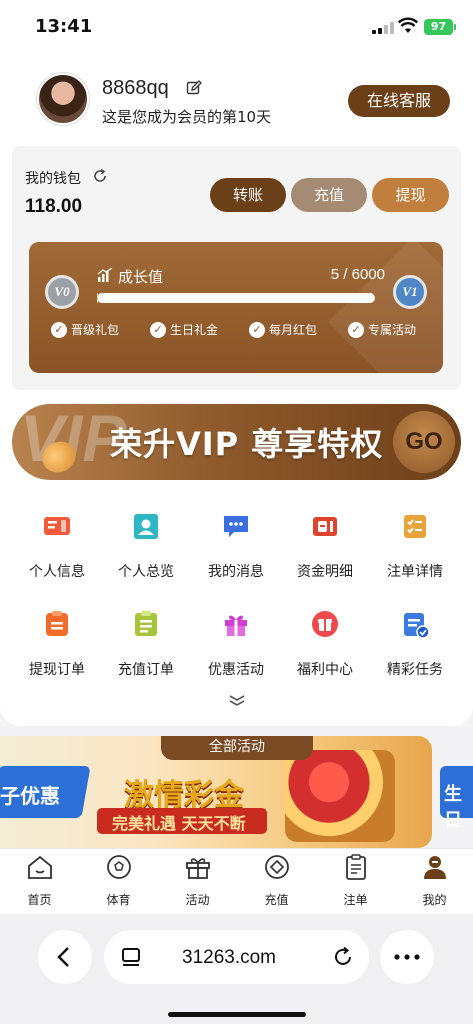  I want to click on withdraw-button: 提现, so click(410, 195).